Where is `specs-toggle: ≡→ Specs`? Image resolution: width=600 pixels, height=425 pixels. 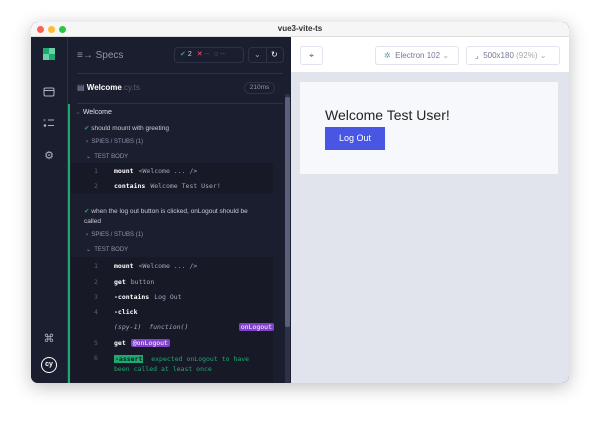 specs-toggle: ≡→ Specs is located at coordinates (100, 55).